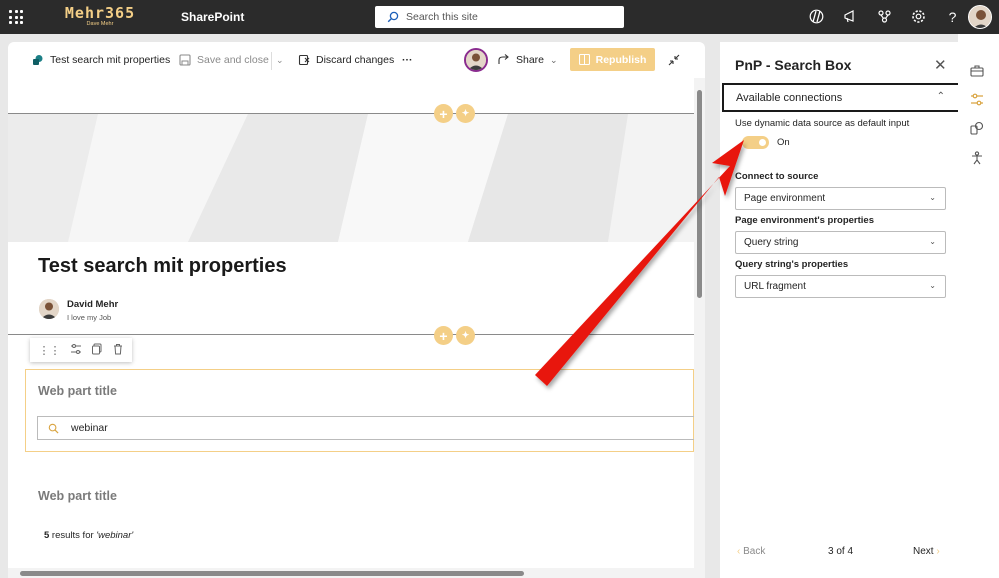 This screenshot has width=999, height=578. Describe the element at coordinates (739, 551) in the screenshot. I see `chevron-left-icon: ‹` at that location.